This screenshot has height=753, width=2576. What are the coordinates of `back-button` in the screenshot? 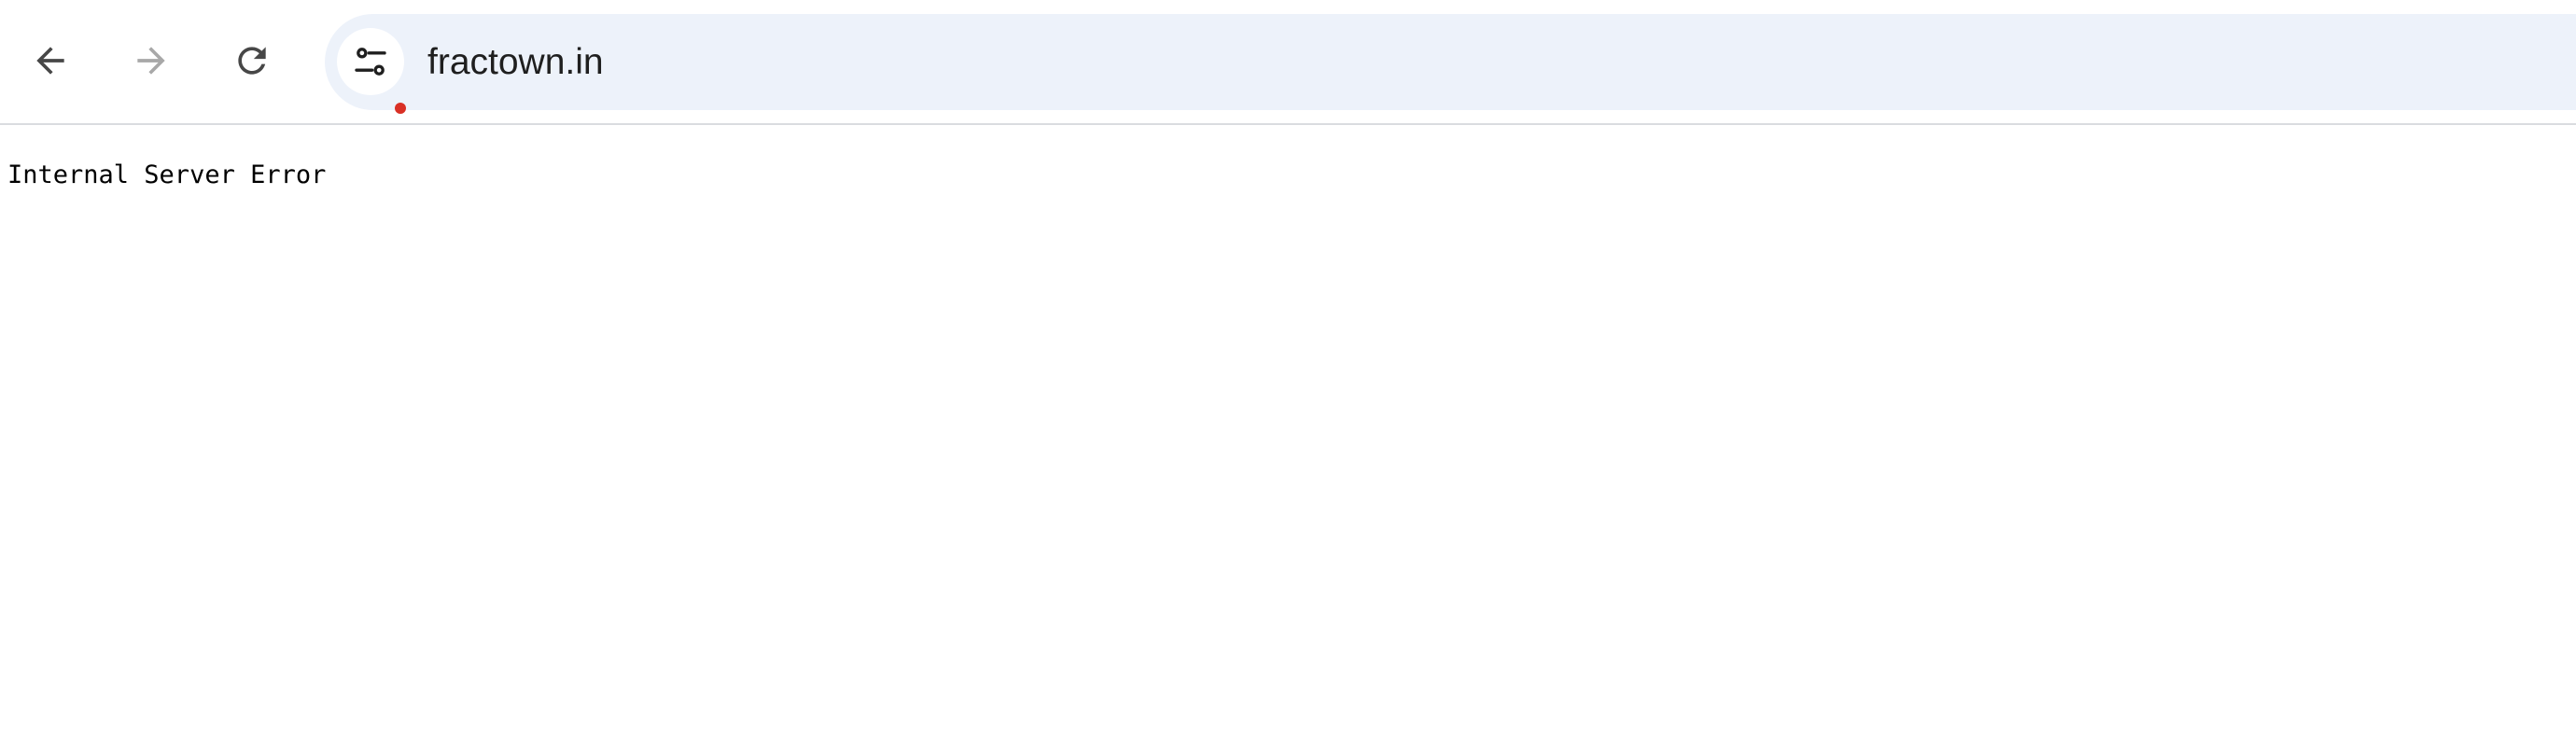 It's located at (50, 60).